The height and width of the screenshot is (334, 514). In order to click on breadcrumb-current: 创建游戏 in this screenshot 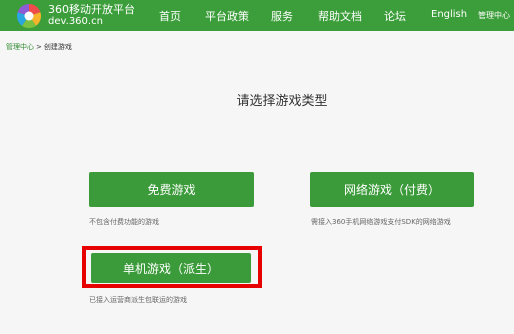, I will do `click(57, 47)`.